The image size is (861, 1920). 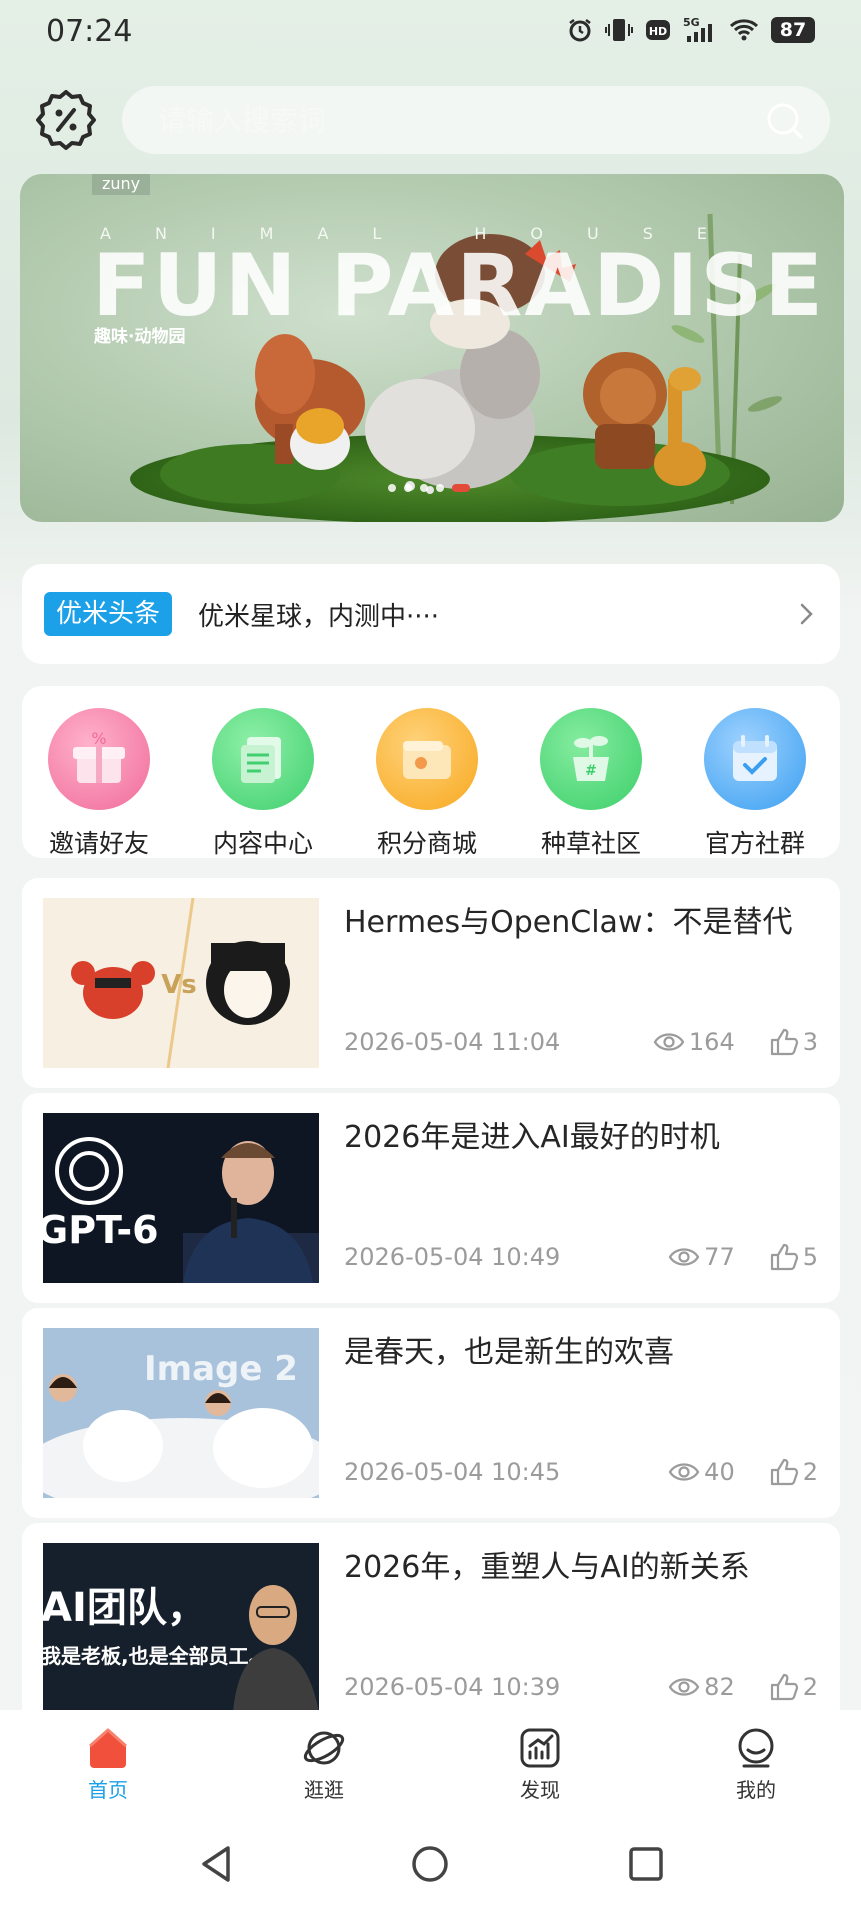 I want to click on like-count-value: 3, so click(x=810, y=1042).